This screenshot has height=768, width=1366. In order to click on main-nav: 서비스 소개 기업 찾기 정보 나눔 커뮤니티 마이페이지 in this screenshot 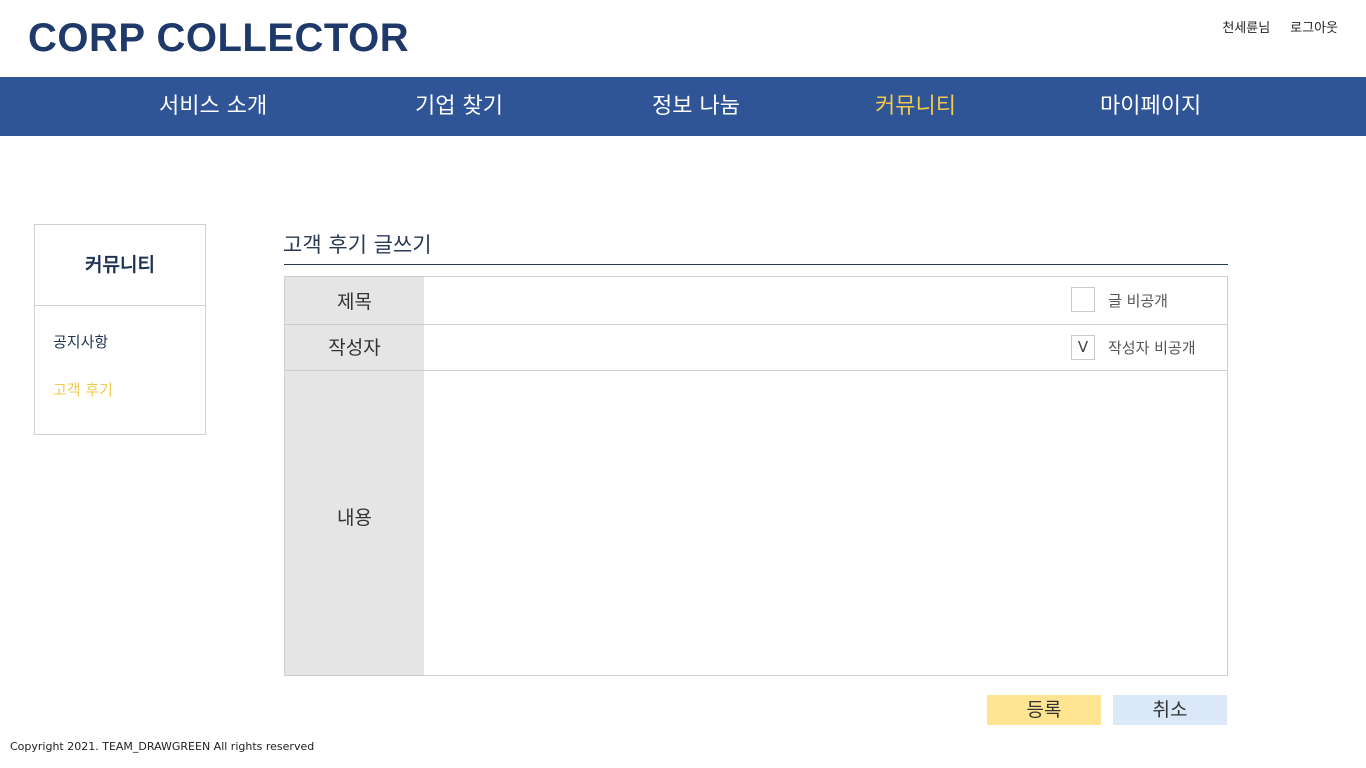, I will do `click(683, 106)`.